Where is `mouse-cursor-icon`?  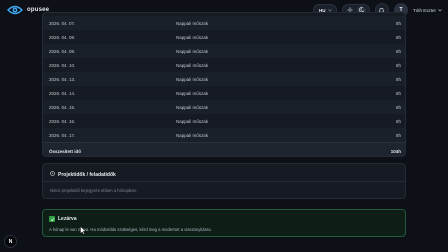
mouse-cursor-icon is located at coordinates (83, 228).